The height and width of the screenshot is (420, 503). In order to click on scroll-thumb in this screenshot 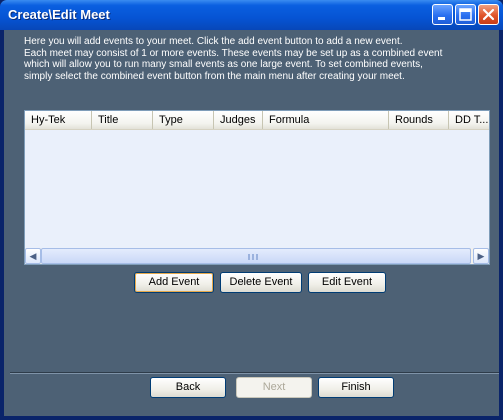, I will do `click(256, 256)`.